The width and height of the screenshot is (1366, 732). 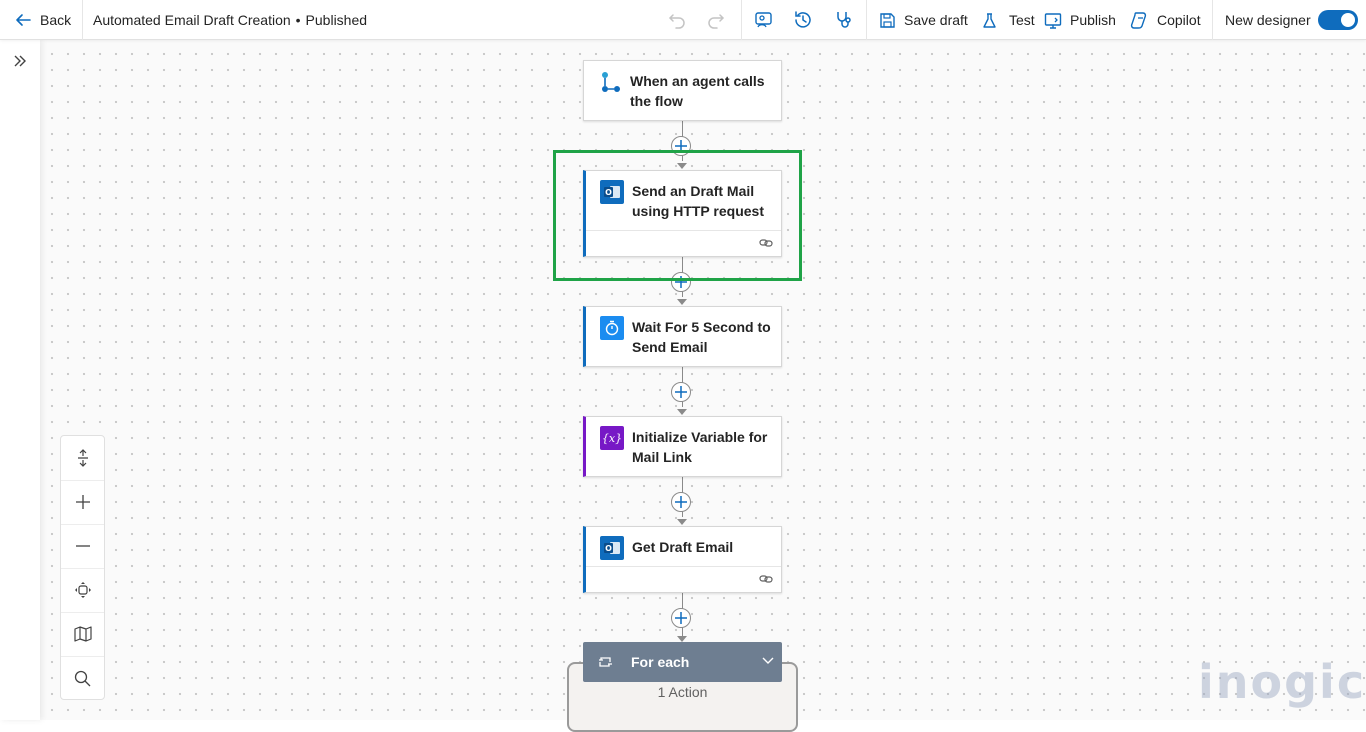 What do you see at coordinates (936, 20) in the screenshot?
I see `save-draft-label: Save draft` at bounding box center [936, 20].